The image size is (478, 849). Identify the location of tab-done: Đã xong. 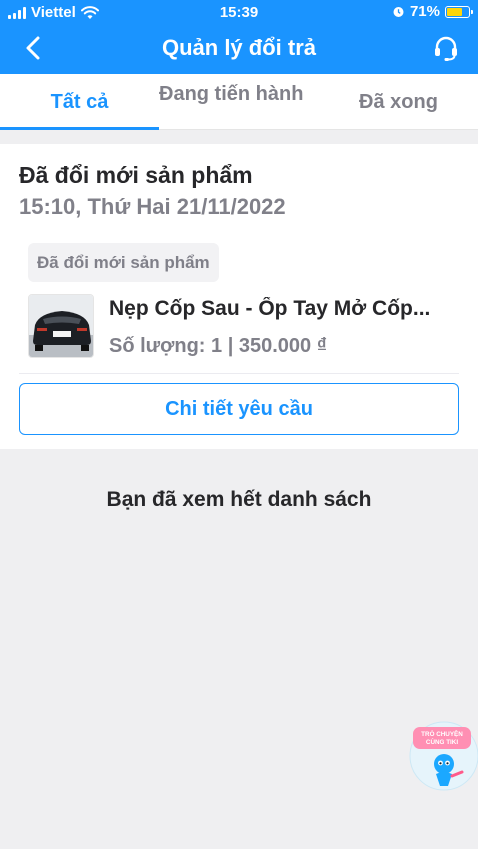
(398, 102).